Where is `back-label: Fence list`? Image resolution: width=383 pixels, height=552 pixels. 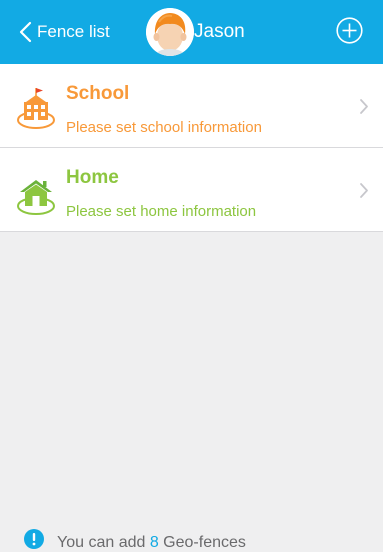
back-label: Fence list is located at coordinates (73, 31).